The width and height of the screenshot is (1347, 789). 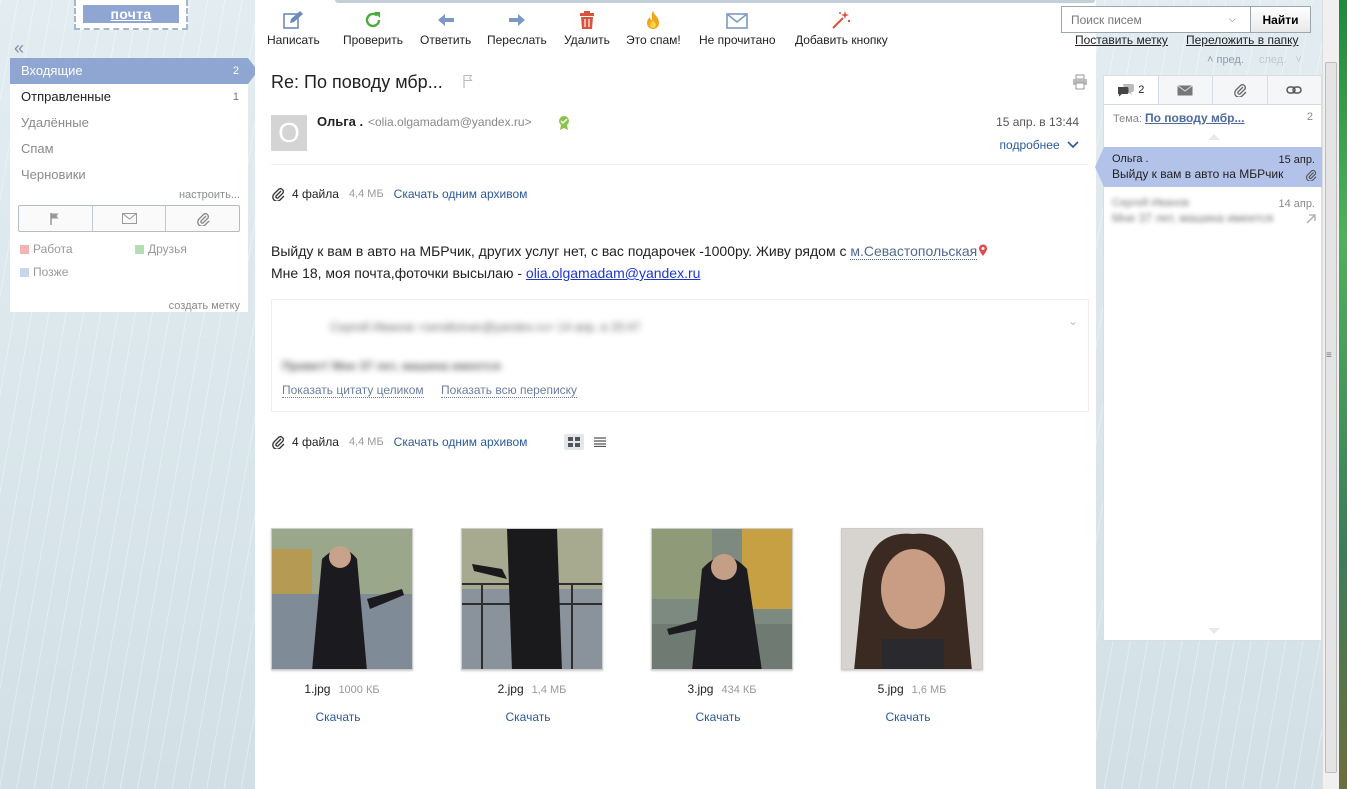 I want to click on avatar: О, so click(x=289, y=133).